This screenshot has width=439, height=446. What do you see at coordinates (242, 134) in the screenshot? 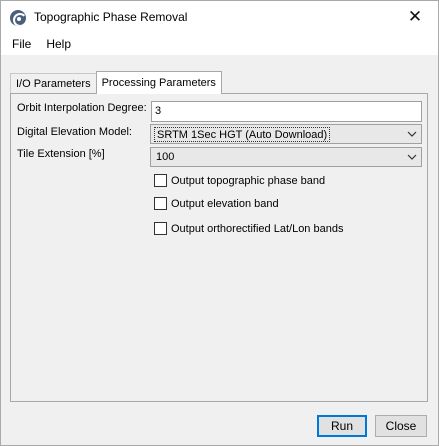
I see `dem-selected-value: SRTM 1Sec HGT (Auto Download)` at bounding box center [242, 134].